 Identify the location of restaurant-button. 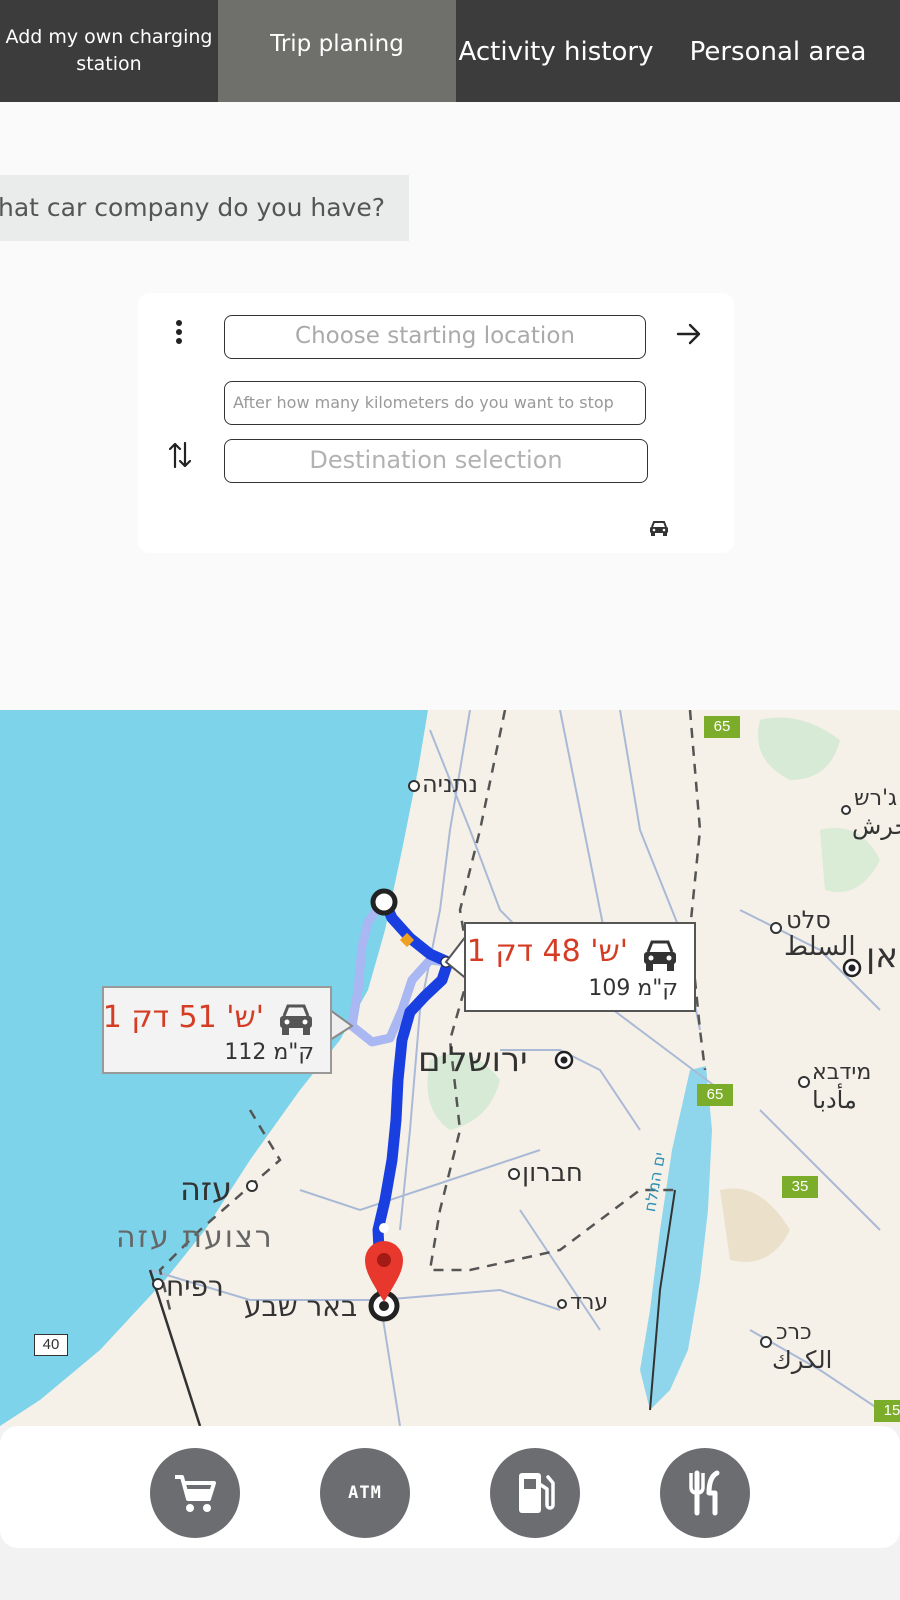
(705, 1493).